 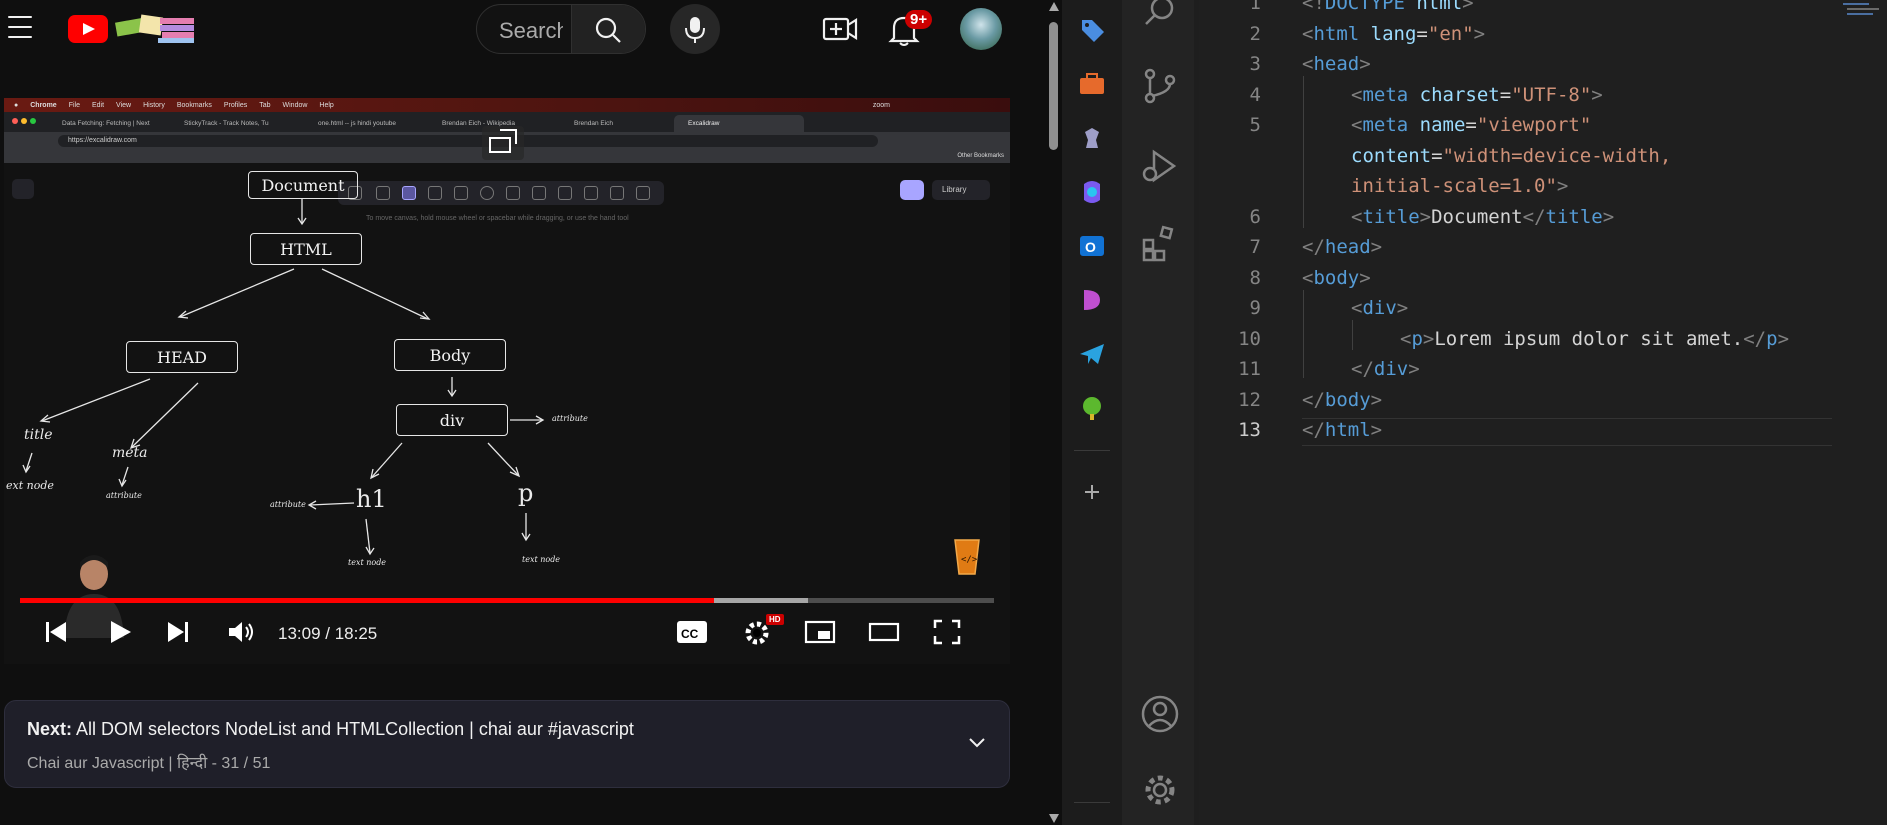 I want to click on designer-icon, so click(x=1092, y=300).